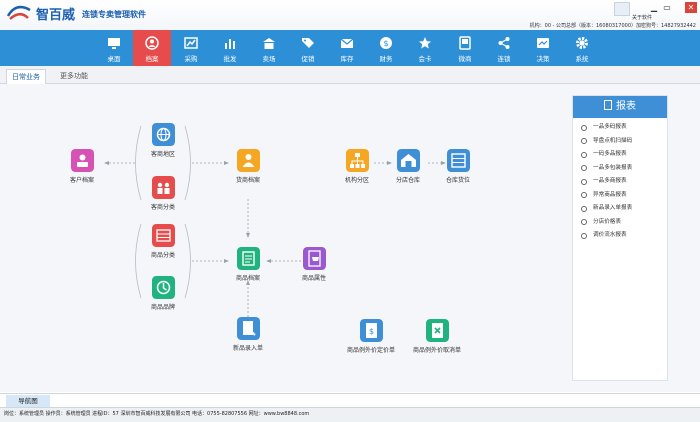  Describe the element at coordinates (620, 223) in the screenshot. I see `report-item: 分店价格表` at that location.